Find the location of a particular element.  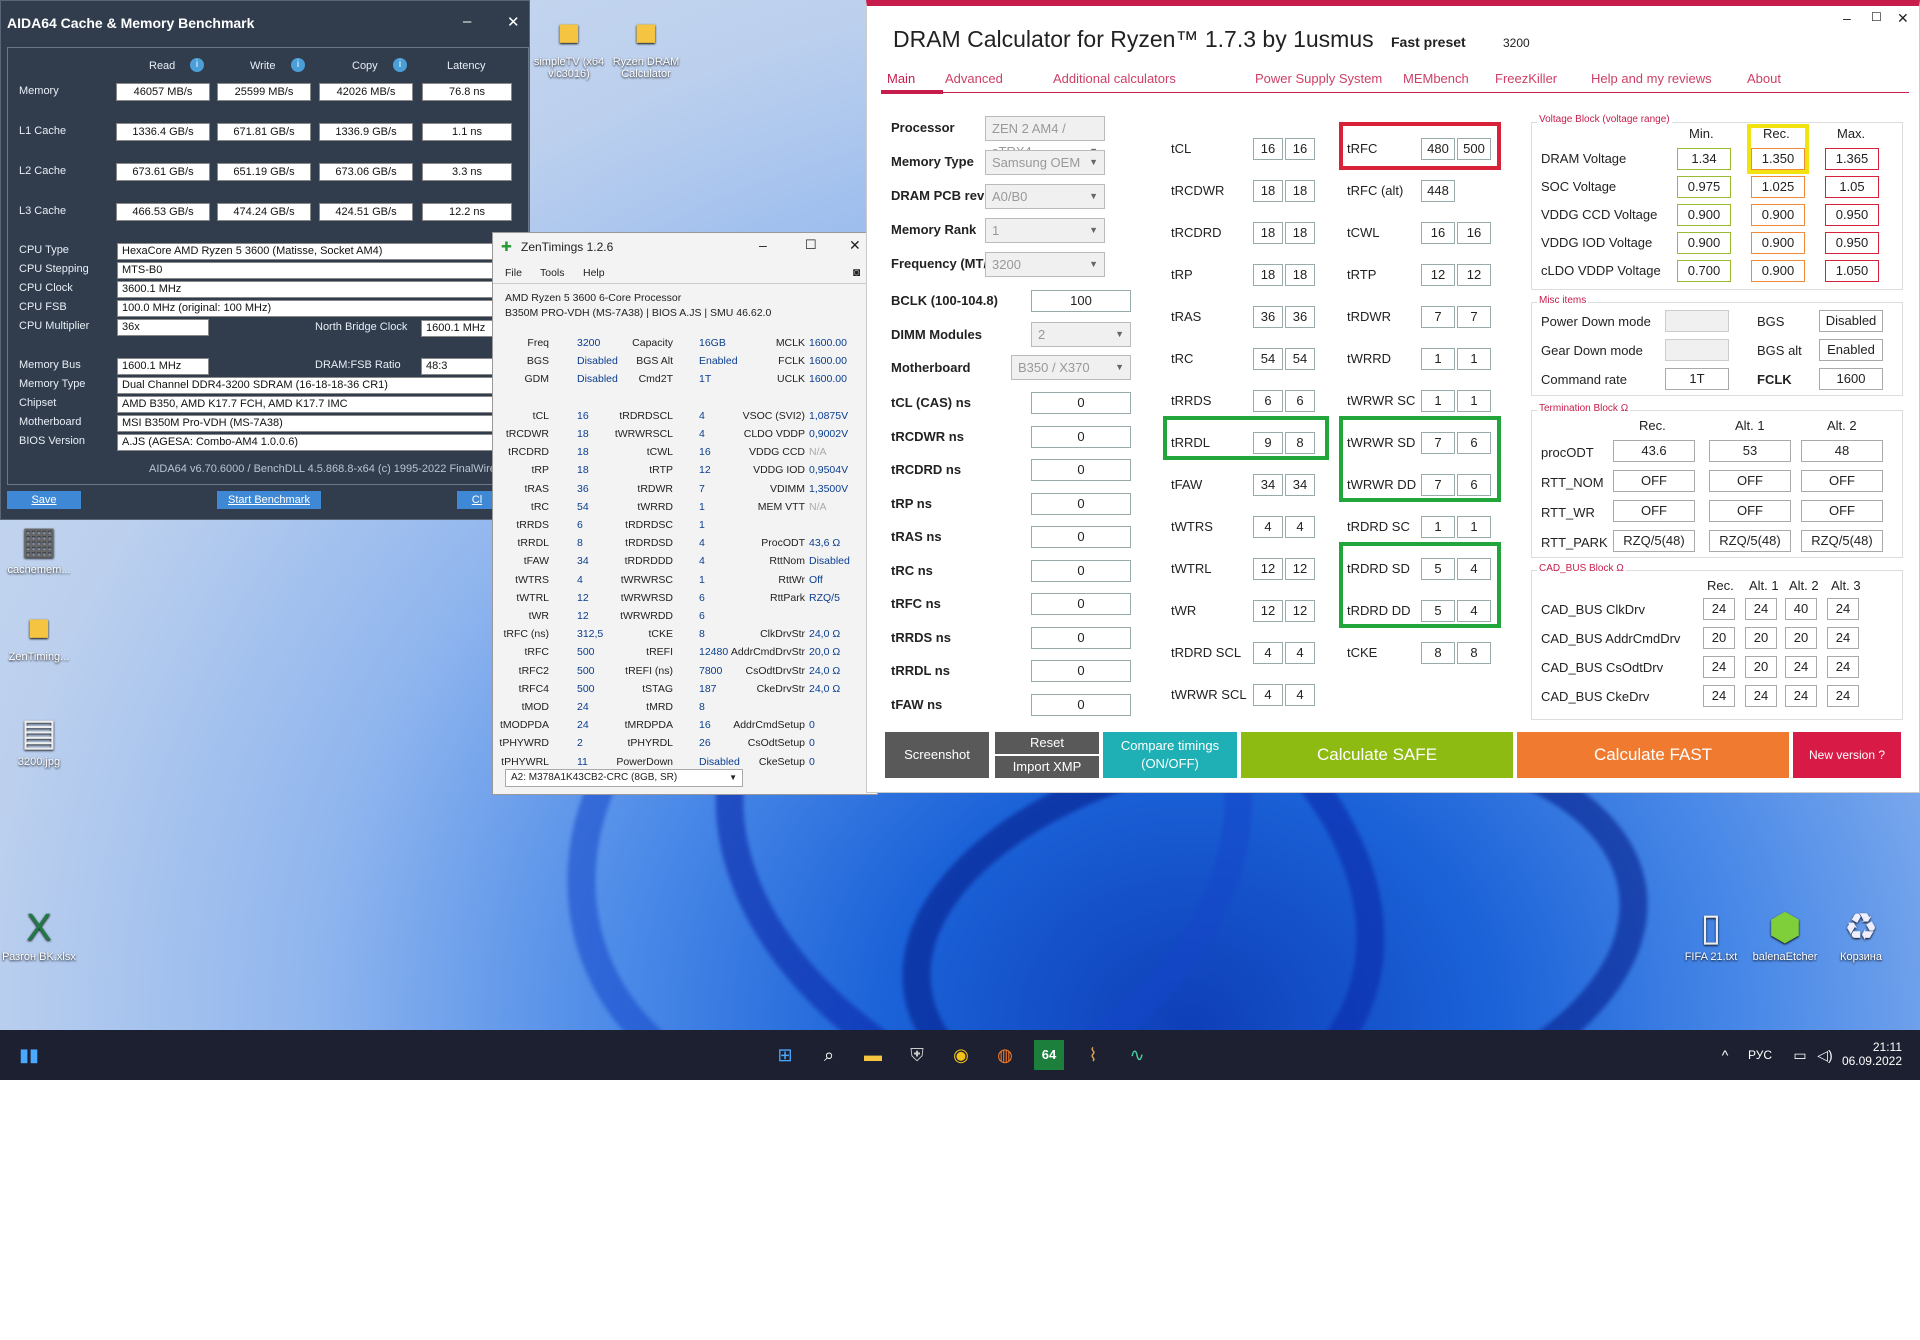

select-memory-type: Samsung OEM is located at coordinates (1045, 162).